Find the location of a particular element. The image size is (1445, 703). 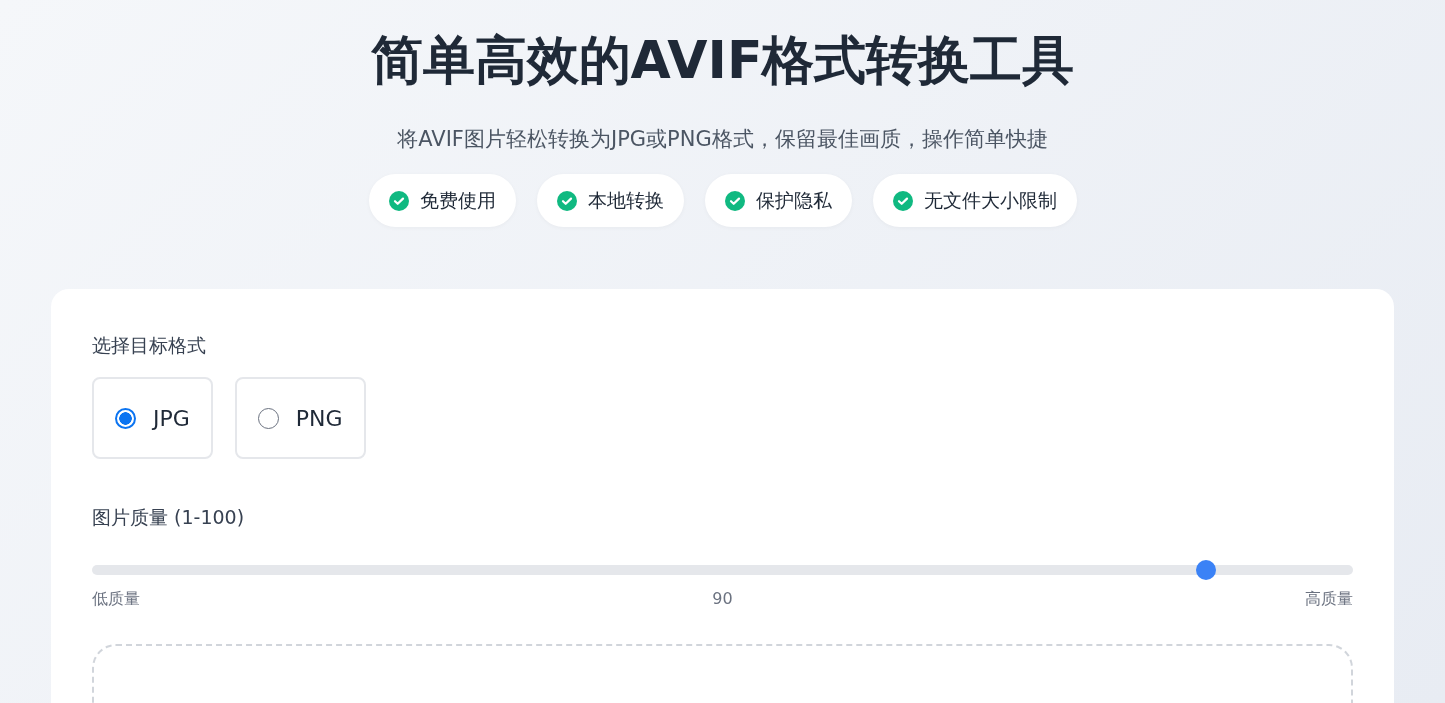

radio-button is located at coordinates (125, 418).